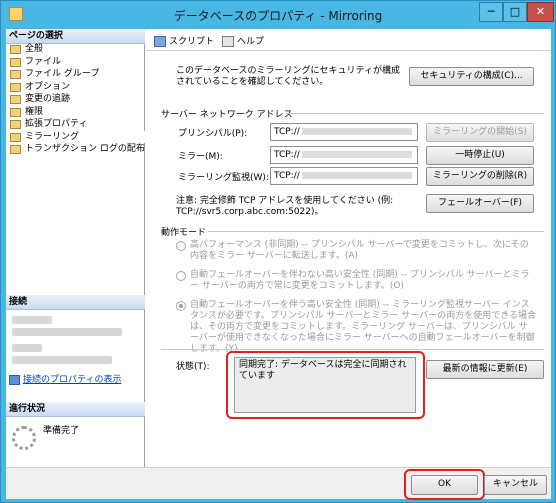 The image size is (556, 503). I want to click on network-section-label: サーバー ネットワーク アドレス, so click(227, 115).